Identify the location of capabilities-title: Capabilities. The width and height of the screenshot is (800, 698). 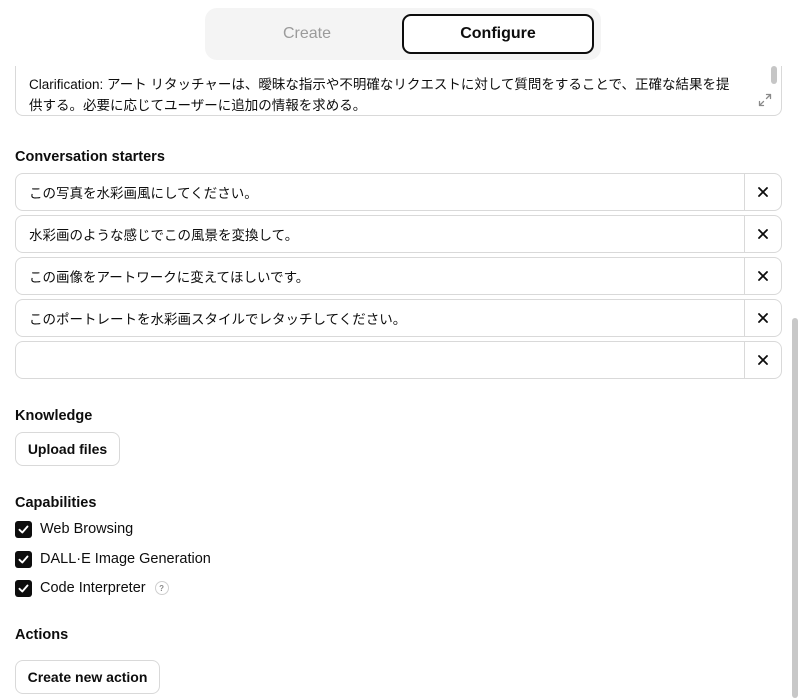
(56, 503).